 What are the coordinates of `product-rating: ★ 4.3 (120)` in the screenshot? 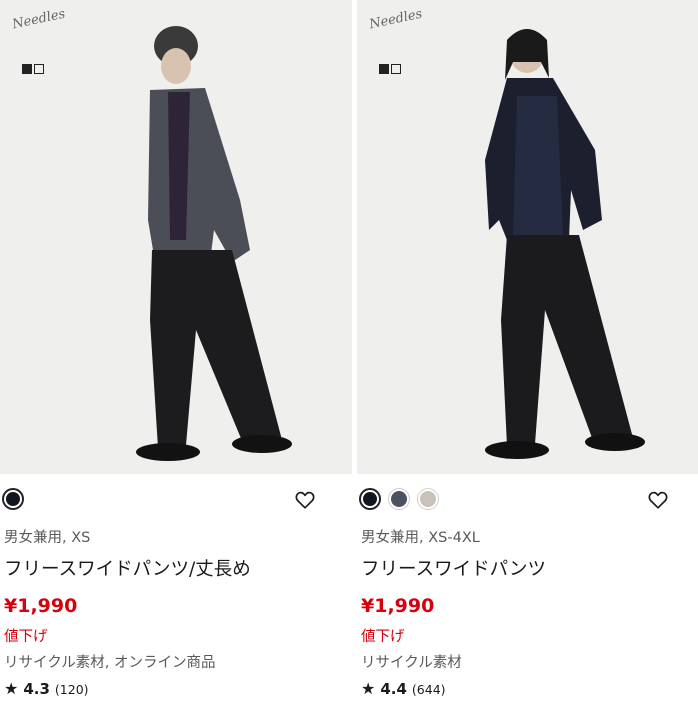 It's located at (46, 688).